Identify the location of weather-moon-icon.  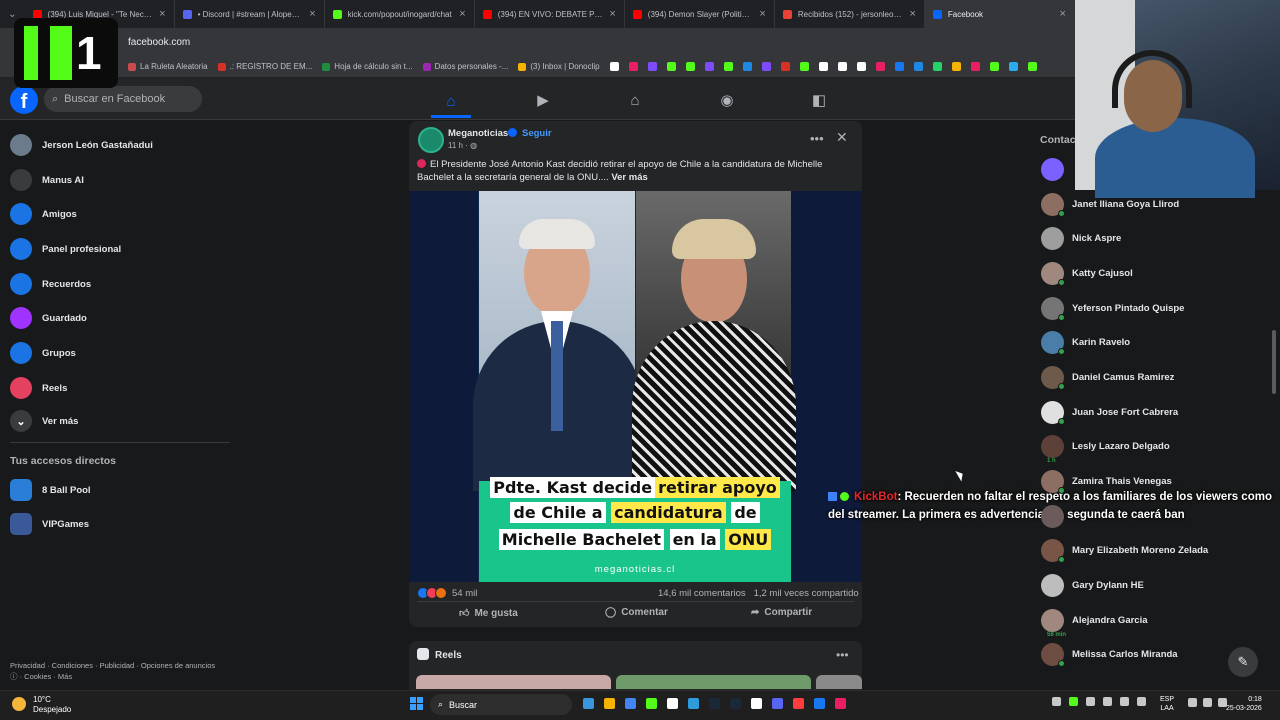
(19, 704).